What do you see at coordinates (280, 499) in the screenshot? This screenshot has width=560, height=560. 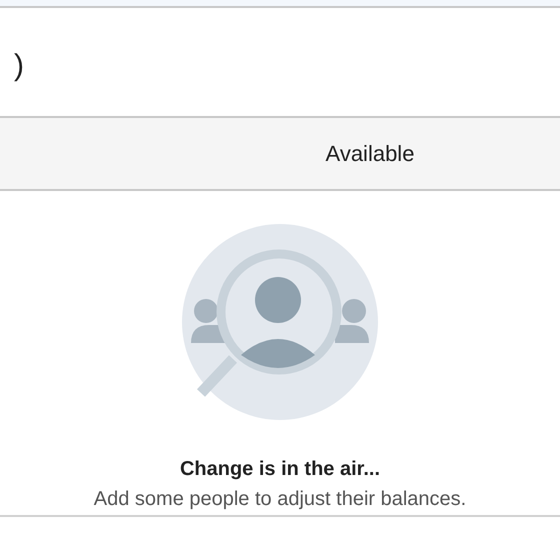 I see `empty-state-message: Add some people to adjust their balances.` at bounding box center [280, 499].